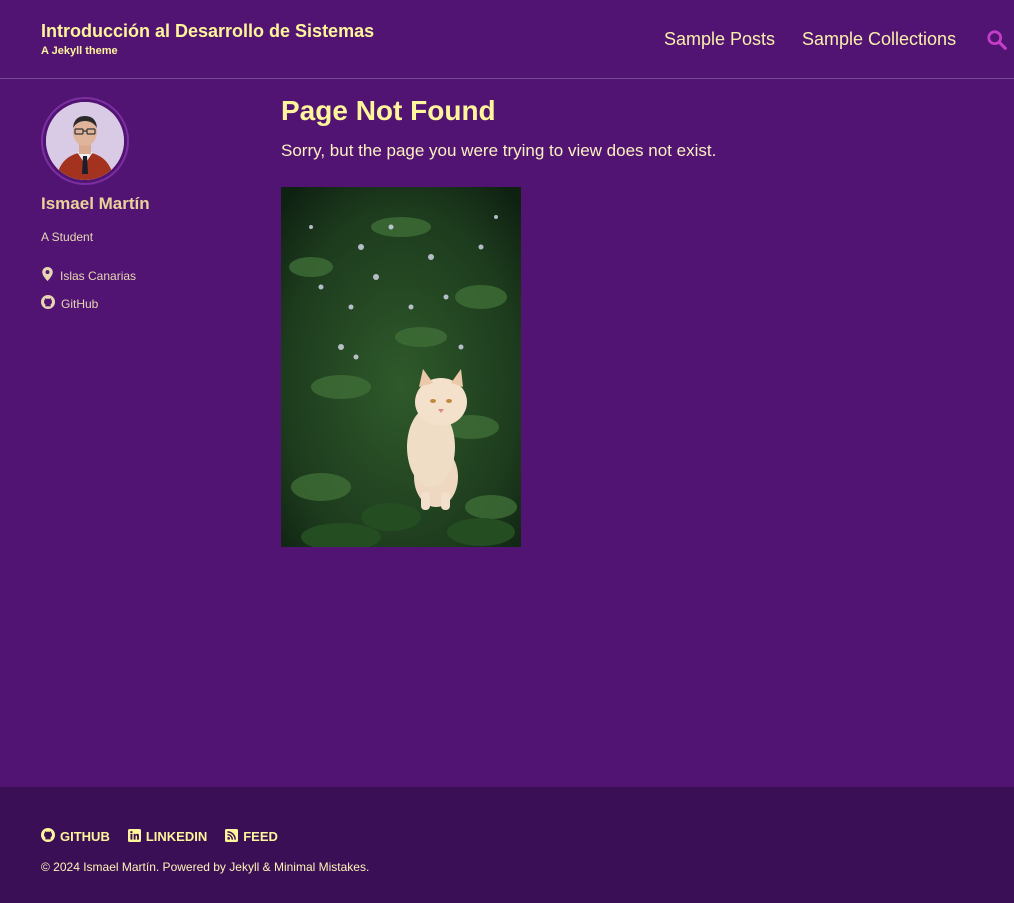 This screenshot has height=903, width=1014. Describe the element at coordinates (207, 31) in the screenshot. I see `site-title: Introducción al Desarrollo de Sistemas` at that location.